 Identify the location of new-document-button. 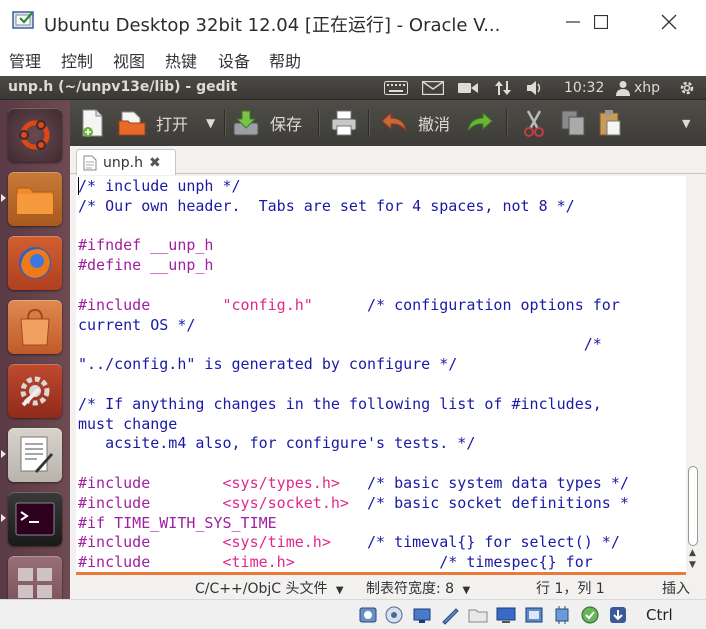
(93, 123).